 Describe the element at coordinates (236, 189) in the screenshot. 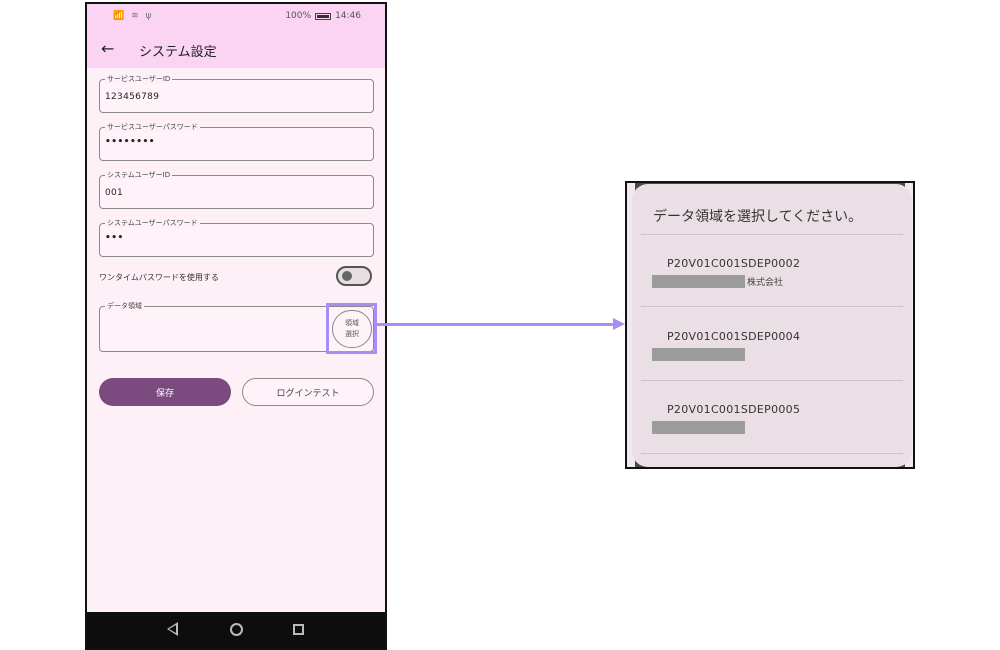

I see `system-user-id-field: システムユーザーID 001` at that location.